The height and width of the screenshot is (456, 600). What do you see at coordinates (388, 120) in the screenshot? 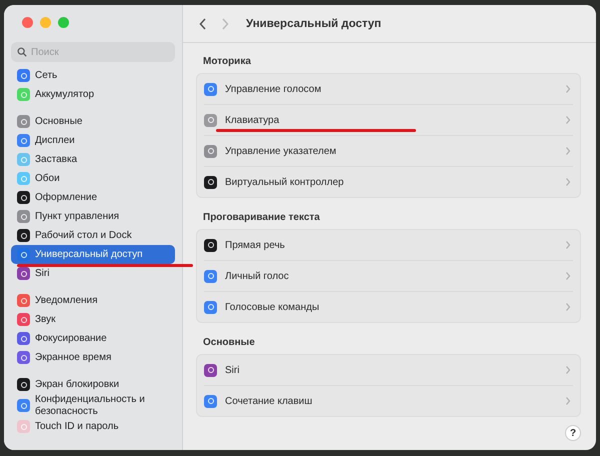
I see `settings-row: Клавиатура` at bounding box center [388, 120].